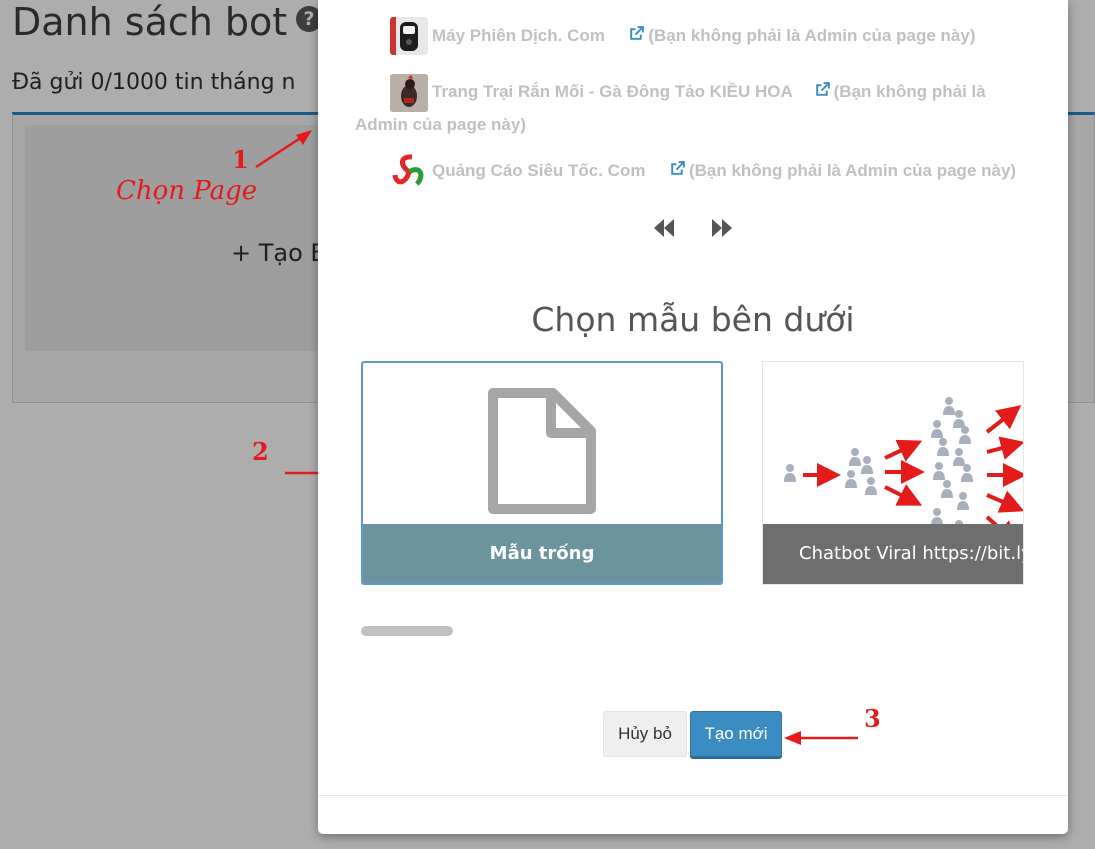 The height and width of the screenshot is (849, 1095). What do you see at coordinates (187, 191) in the screenshot?
I see `step-1-label: Chọn Page` at bounding box center [187, 191].